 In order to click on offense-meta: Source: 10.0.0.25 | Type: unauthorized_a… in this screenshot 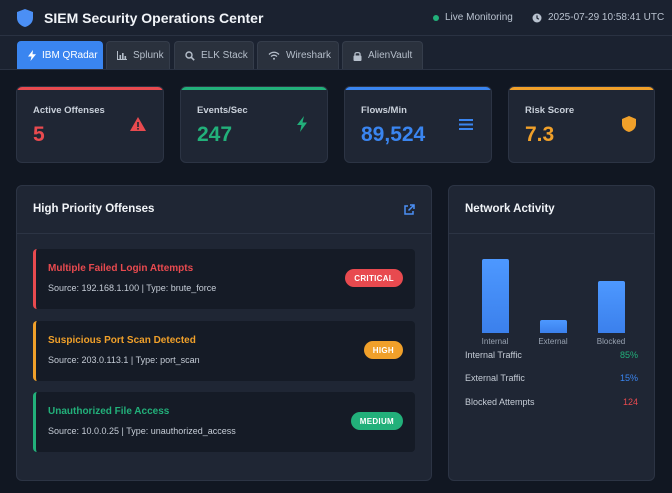, I will do `click(142, 431)`.